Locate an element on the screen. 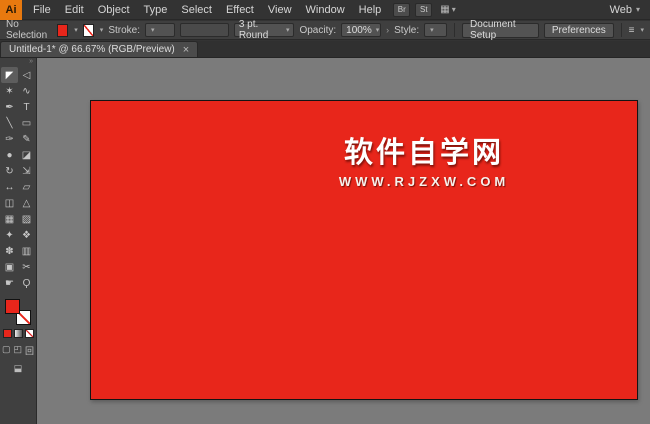  stroke-label: Stroke: is located at coordinates (124, 30).